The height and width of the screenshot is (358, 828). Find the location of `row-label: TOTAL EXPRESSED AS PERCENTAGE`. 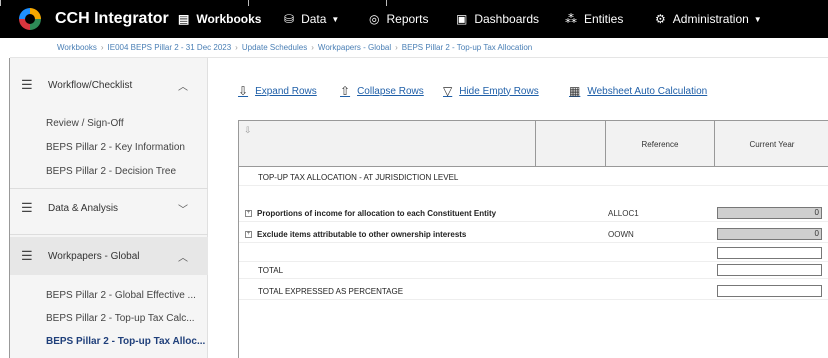

row-label: TOTAL EXPRESSED AS PERCENTAGE is located at coordinates (331, 291).